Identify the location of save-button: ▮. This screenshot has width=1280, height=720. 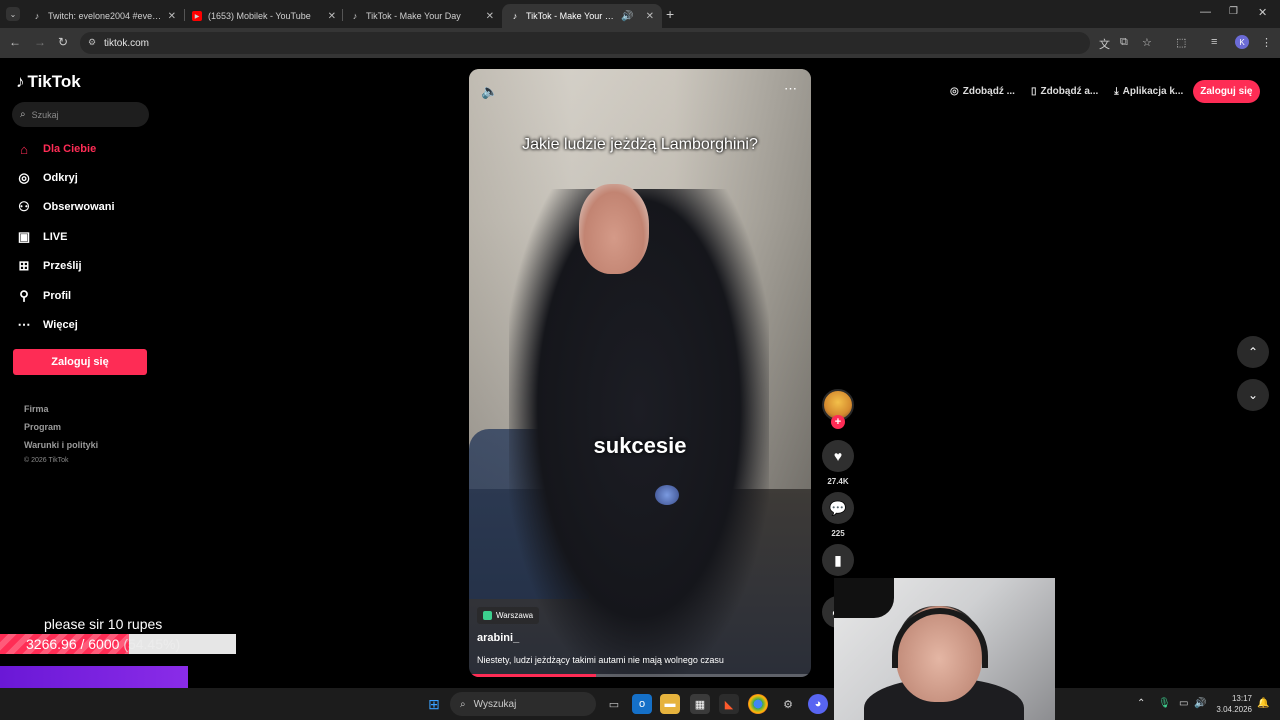
(838, 560).